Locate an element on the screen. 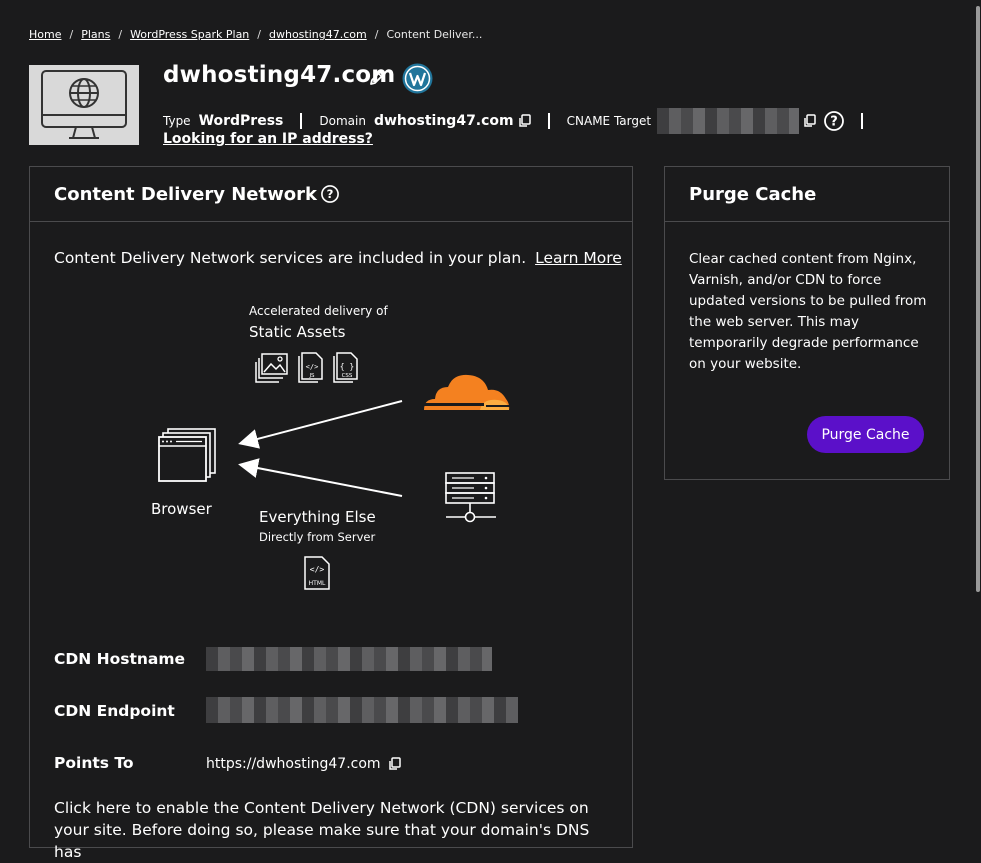 Image resolution: width=981 pixels, height=863 pixels. domain-value: dwhosting47.com is located at coordinates (443, 121).